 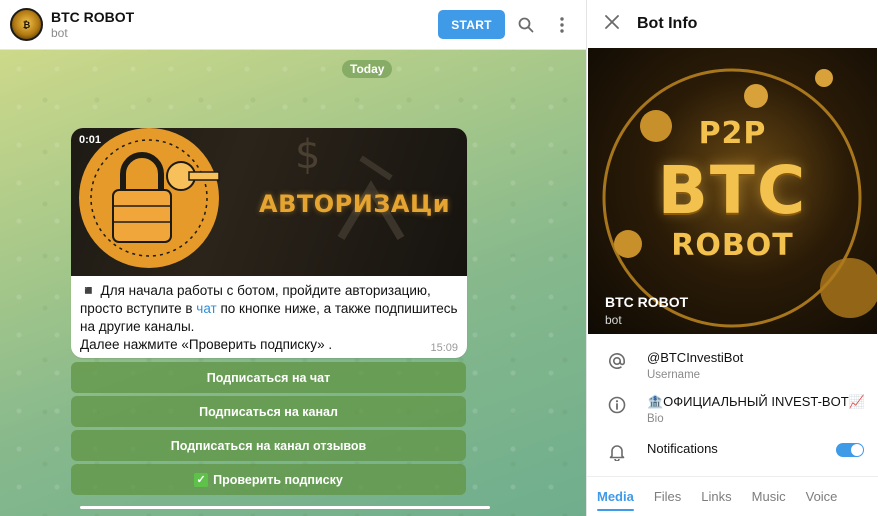 What do you see at coordinates (617, 360) in the screenshot?
I see `at-sign-icon` at bounding box center [617, 360].